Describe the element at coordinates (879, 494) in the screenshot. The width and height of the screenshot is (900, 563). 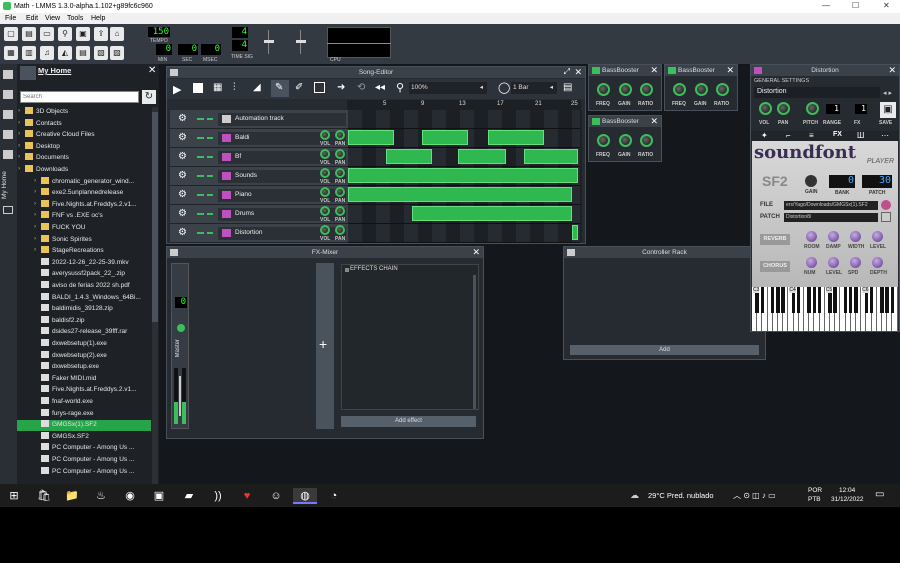
I see `notifications-icon: ▭` at that location.